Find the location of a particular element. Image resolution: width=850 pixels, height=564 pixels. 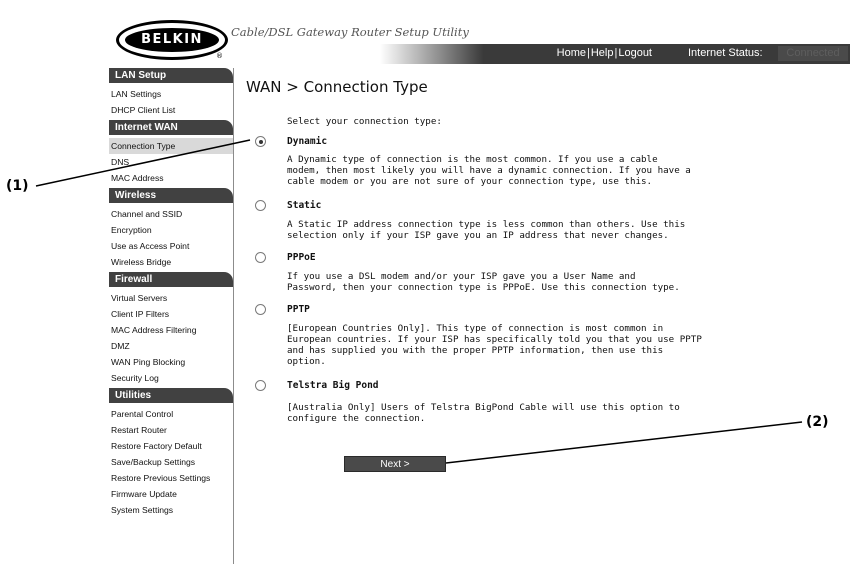

callout-label-1: (1) is located at coordinates (17, 186).